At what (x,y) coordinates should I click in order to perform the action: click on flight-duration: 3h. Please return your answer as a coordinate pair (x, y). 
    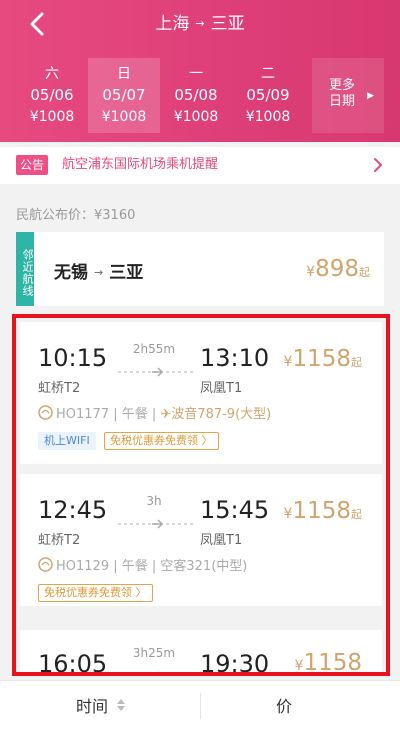
    Looking at the image, I should click on (154, 501).